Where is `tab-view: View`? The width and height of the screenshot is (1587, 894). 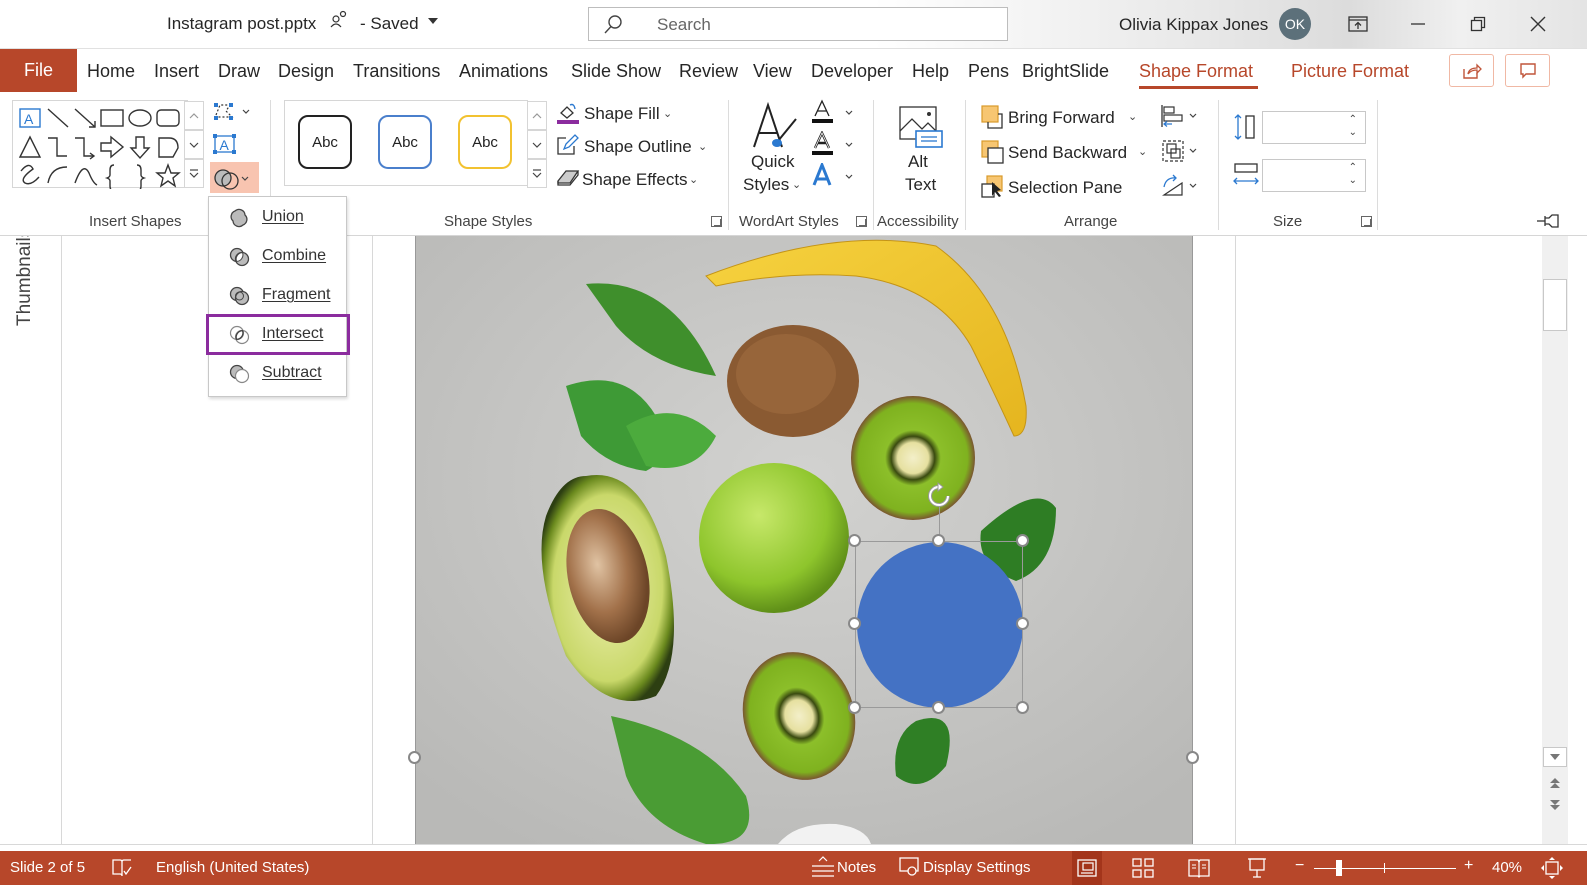
tab-view: View is located at coordinates (772, 71).